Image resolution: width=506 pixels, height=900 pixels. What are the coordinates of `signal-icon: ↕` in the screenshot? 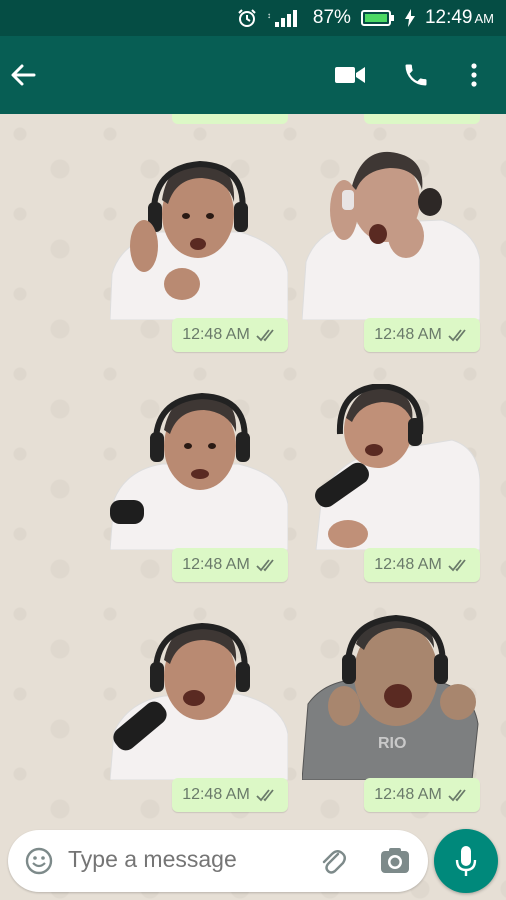 It's located at (285, 18).